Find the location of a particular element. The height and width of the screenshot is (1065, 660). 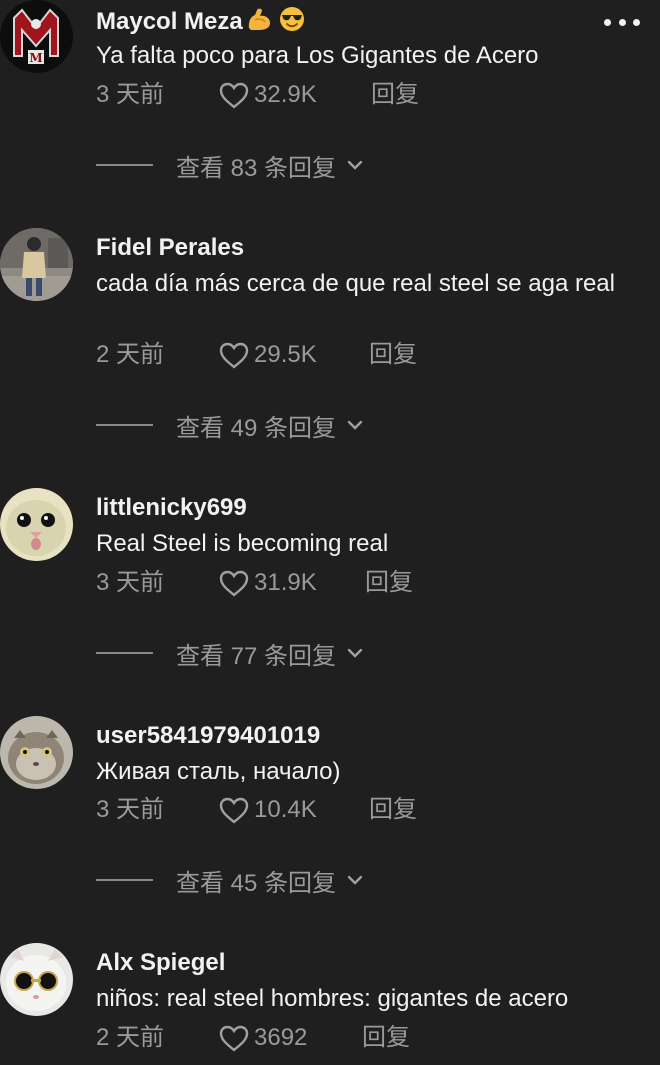

view-replies-button: 查看 45 条回复 is located at coordinates (230, 881).